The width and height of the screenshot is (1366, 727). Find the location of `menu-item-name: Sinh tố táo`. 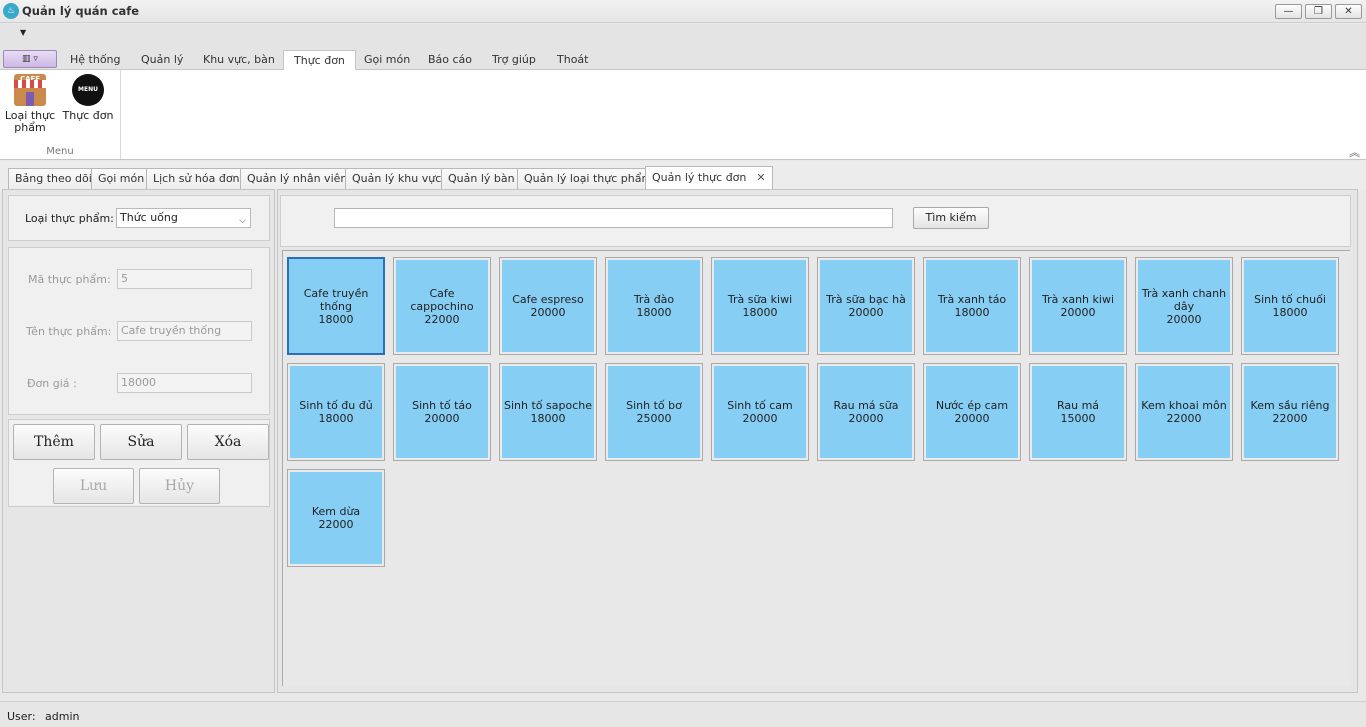

menu-item-name: Sinh tố táo is located at coordinates (442, 405).